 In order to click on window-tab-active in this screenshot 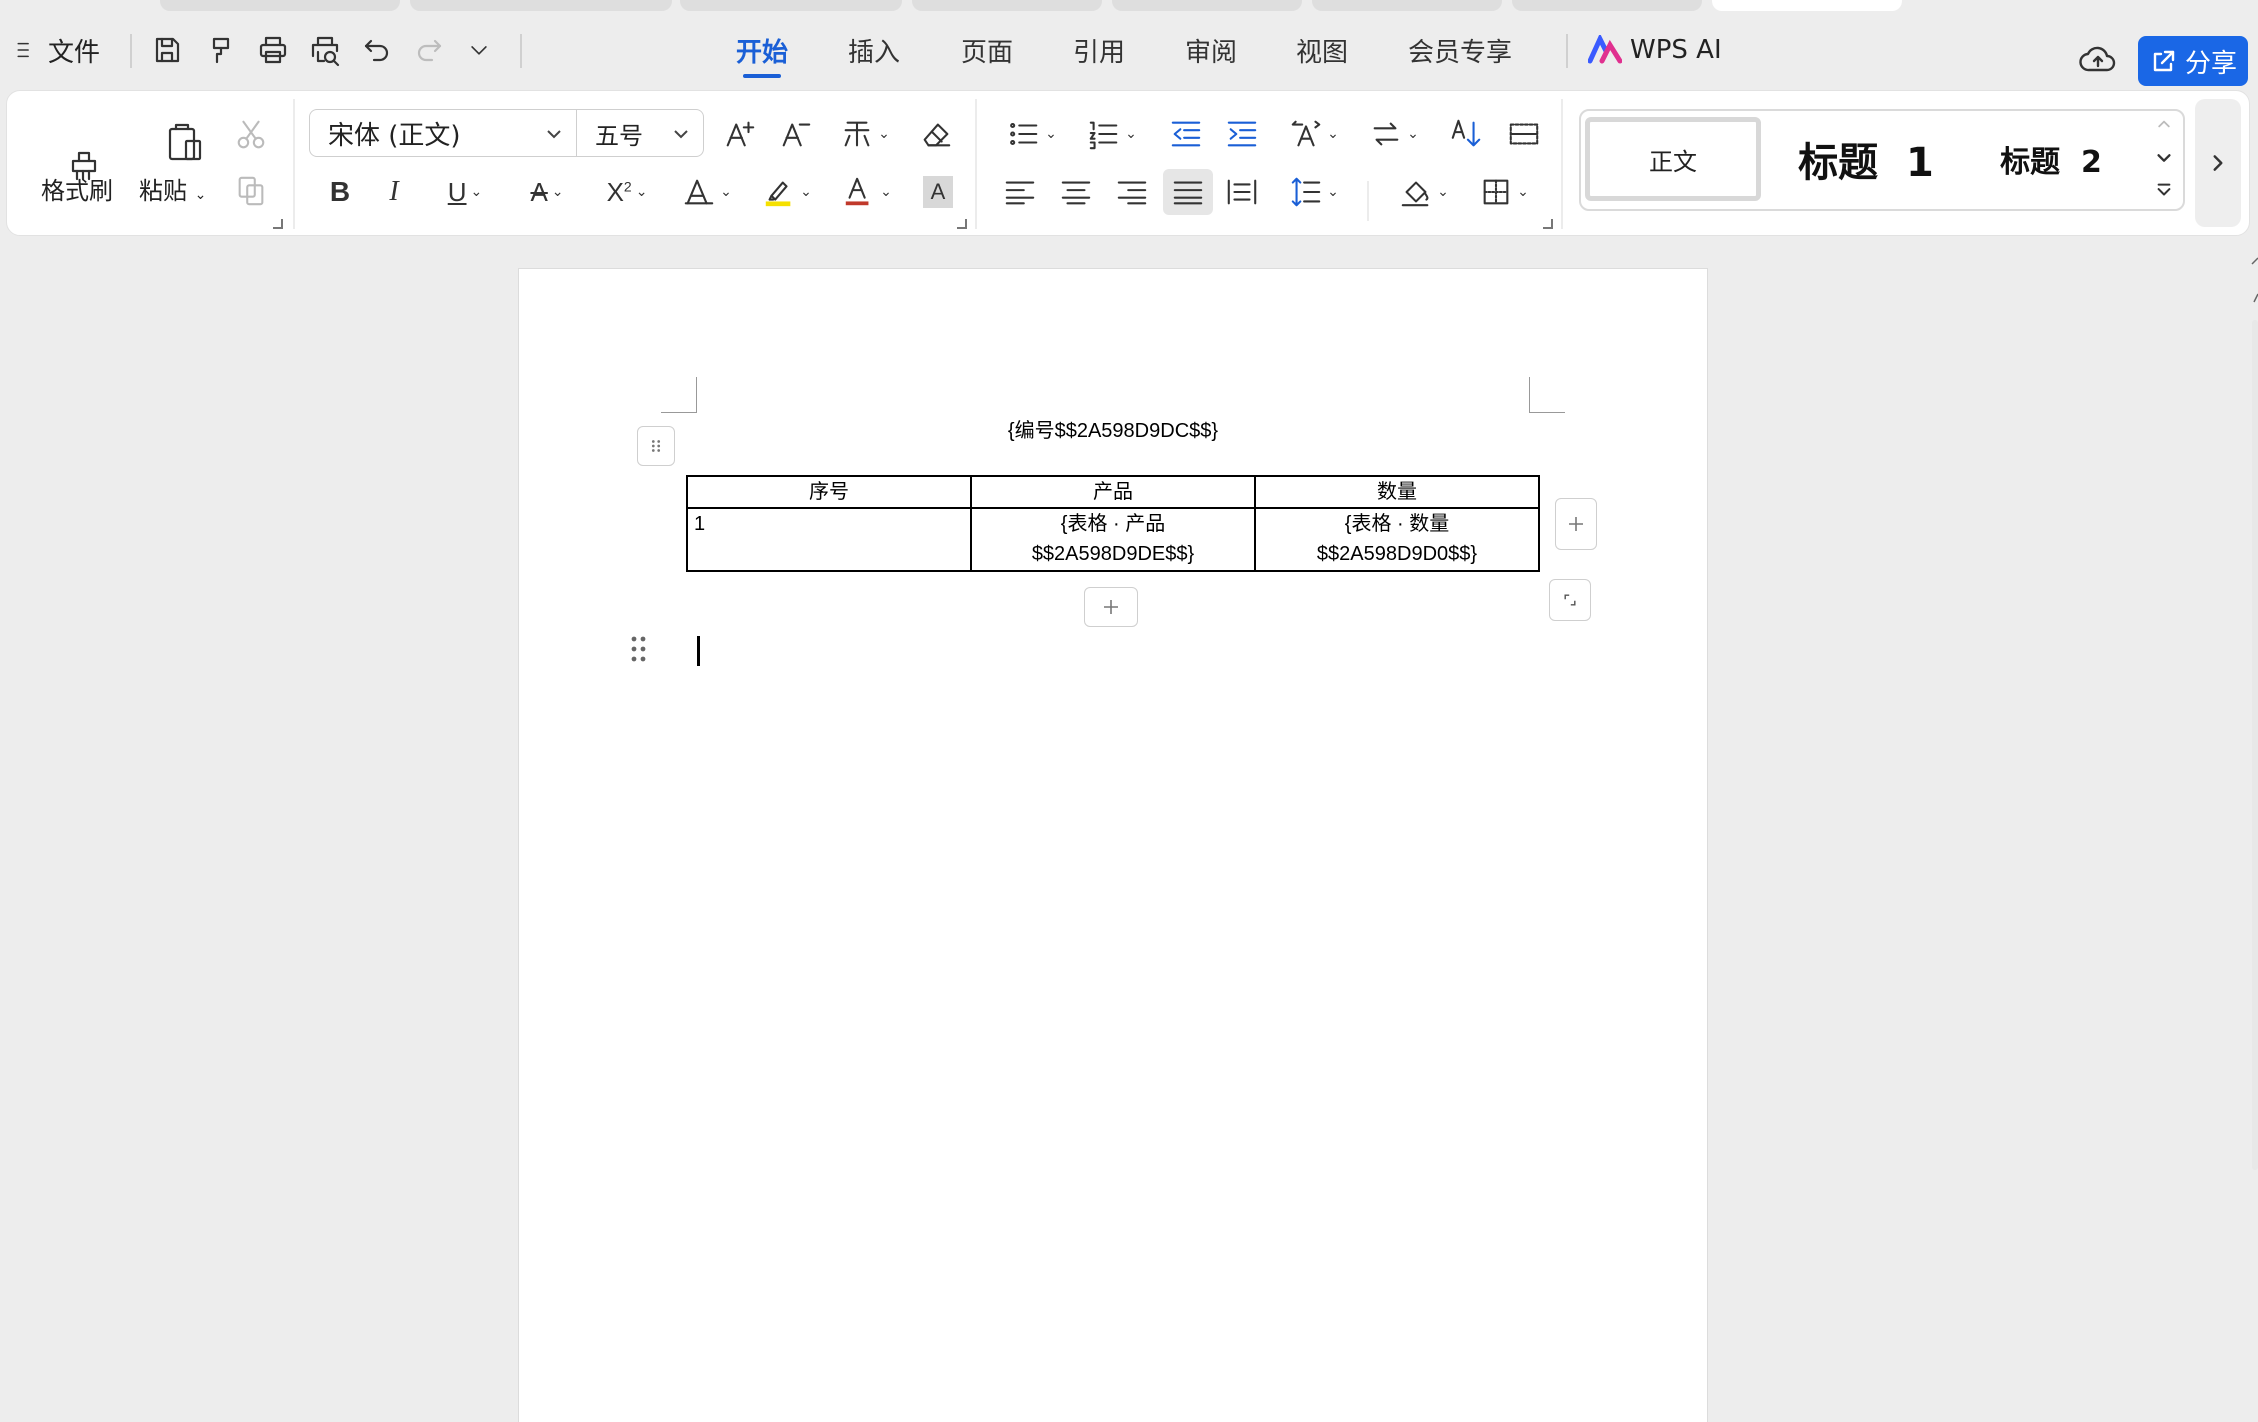, I will do `click(1807, 5)`.